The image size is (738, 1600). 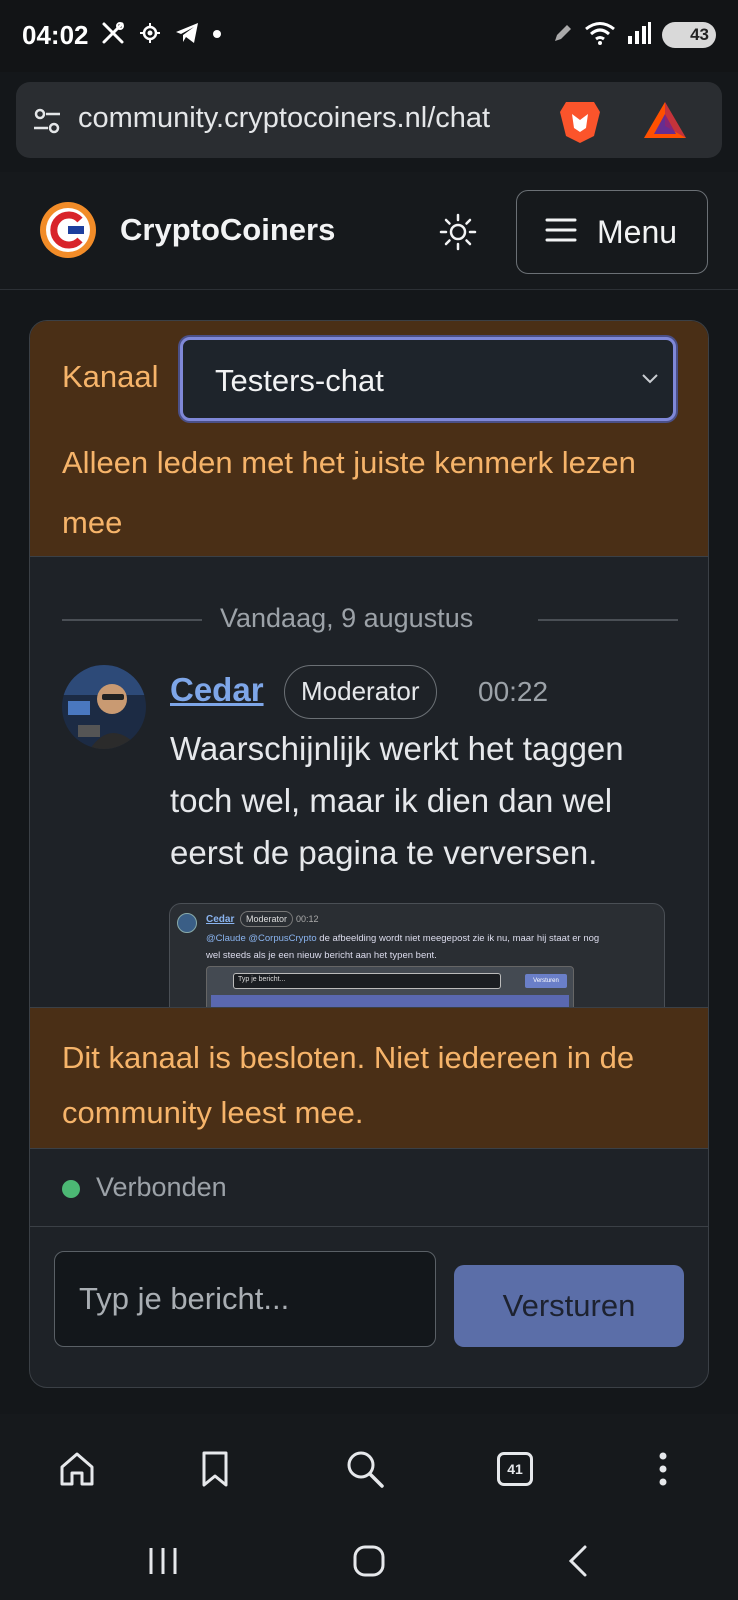 What do you see at coordinates (55, 35) in the screenshot?
I see `status-time: 04:02` at bounding box center [55, 35].